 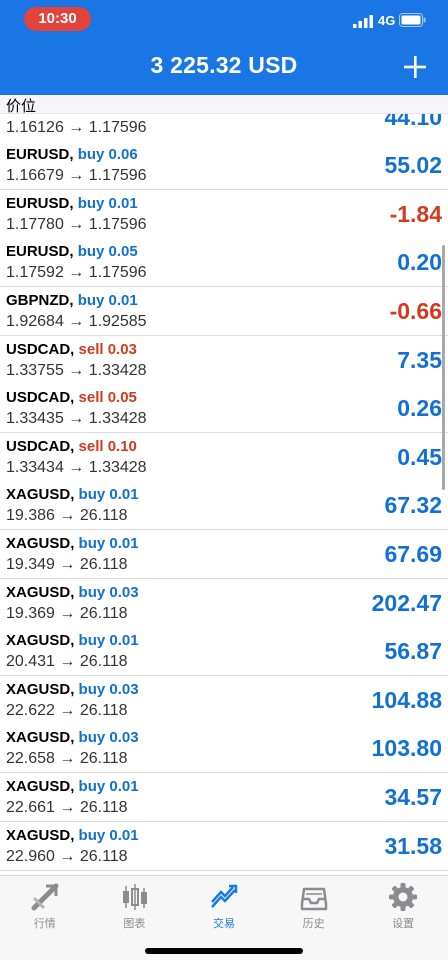 What do you see at coordinates (406, 699) in the screenshot?
I see `position-profit: 104.88` at bounding box center [406, 699].